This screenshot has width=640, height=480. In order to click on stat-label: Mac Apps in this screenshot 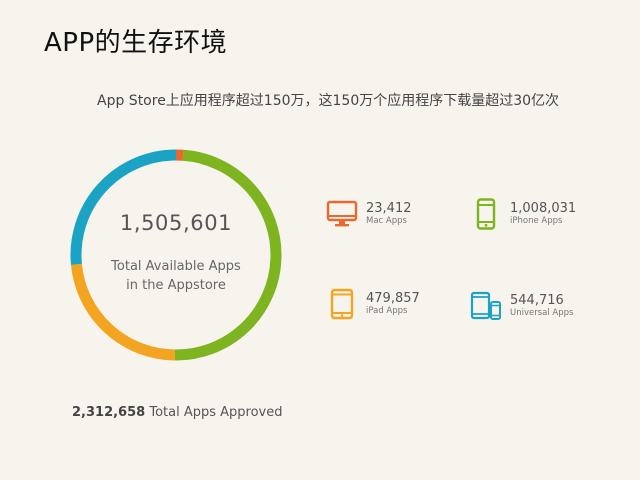, I will do `click(386, 221)`.